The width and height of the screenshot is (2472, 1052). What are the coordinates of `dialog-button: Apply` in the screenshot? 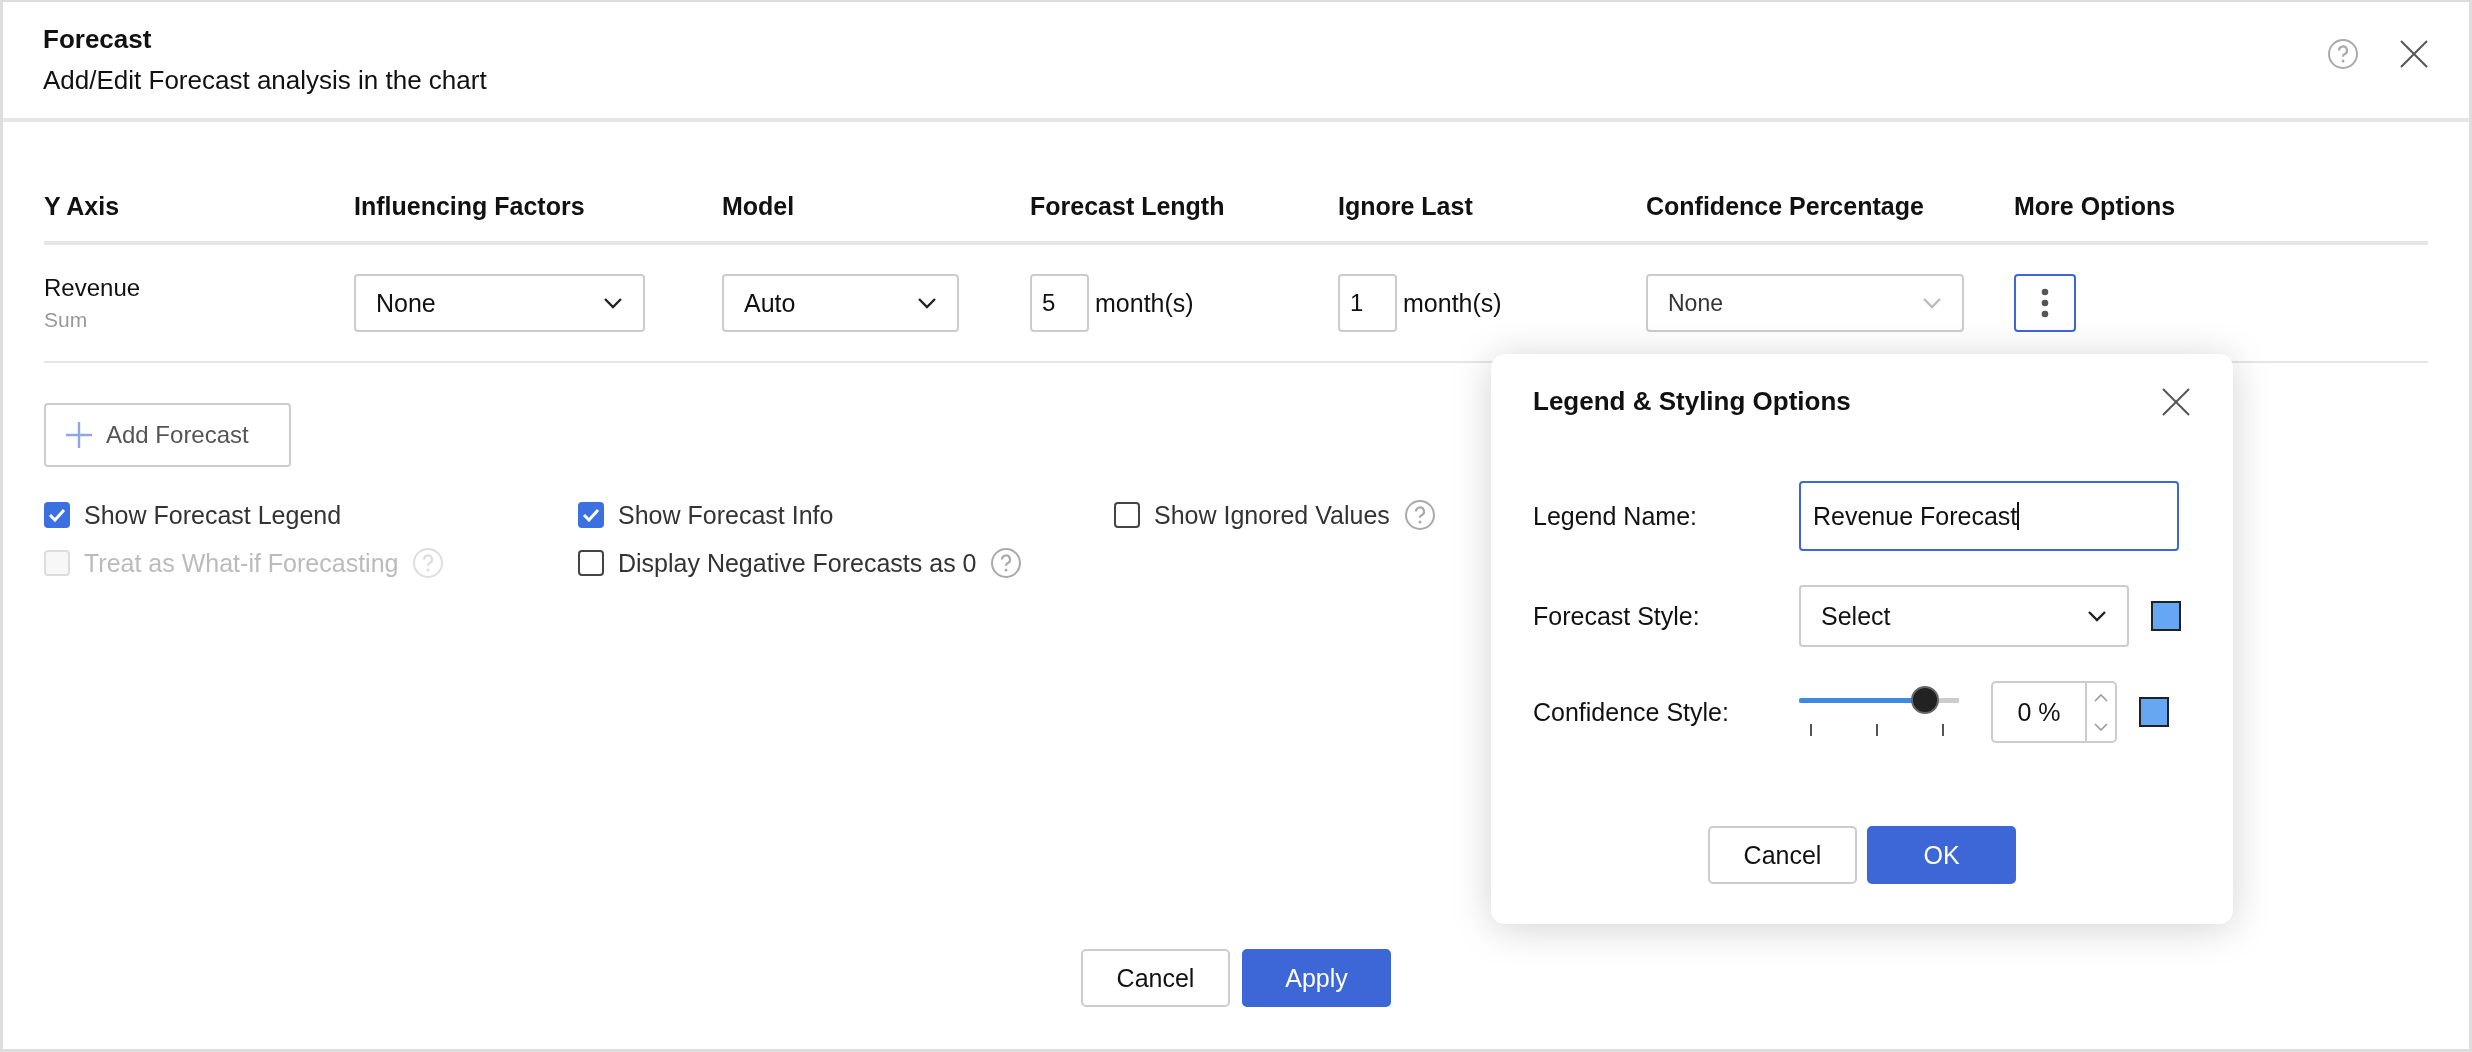 It's located at (1316, 978).